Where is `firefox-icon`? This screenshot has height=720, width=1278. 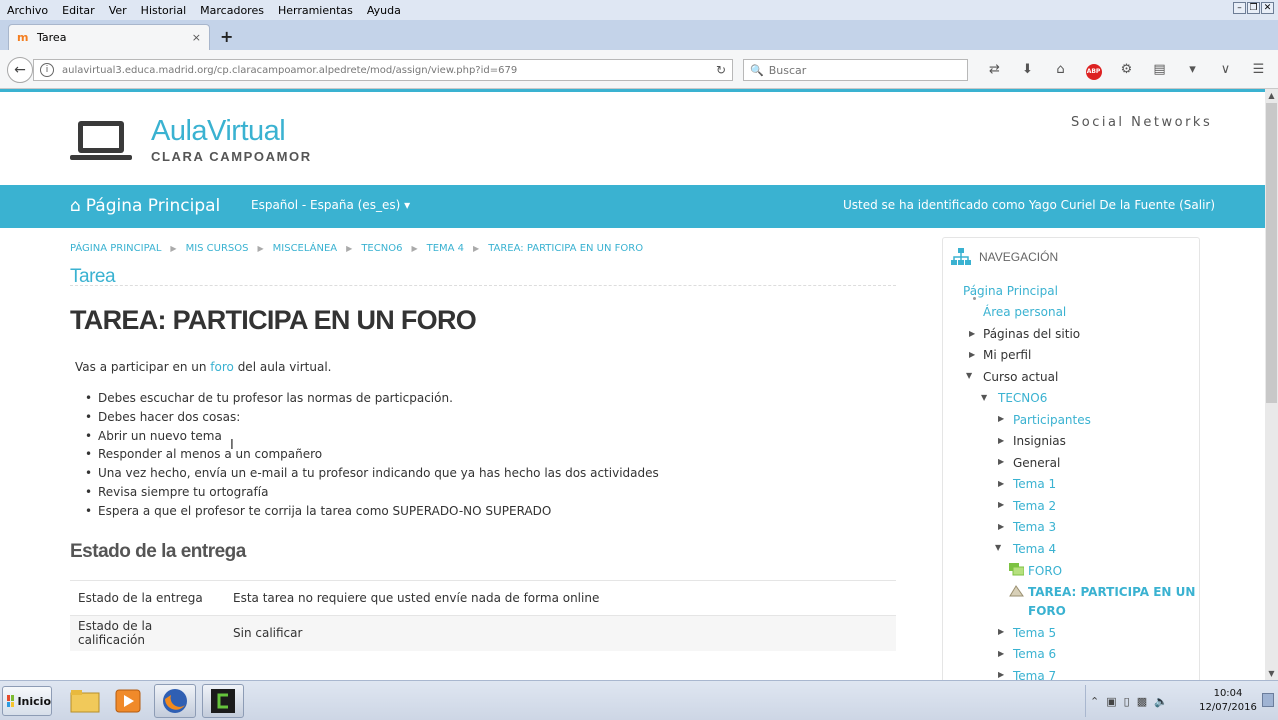
firefox-icon is located at coordinates (175, 701).